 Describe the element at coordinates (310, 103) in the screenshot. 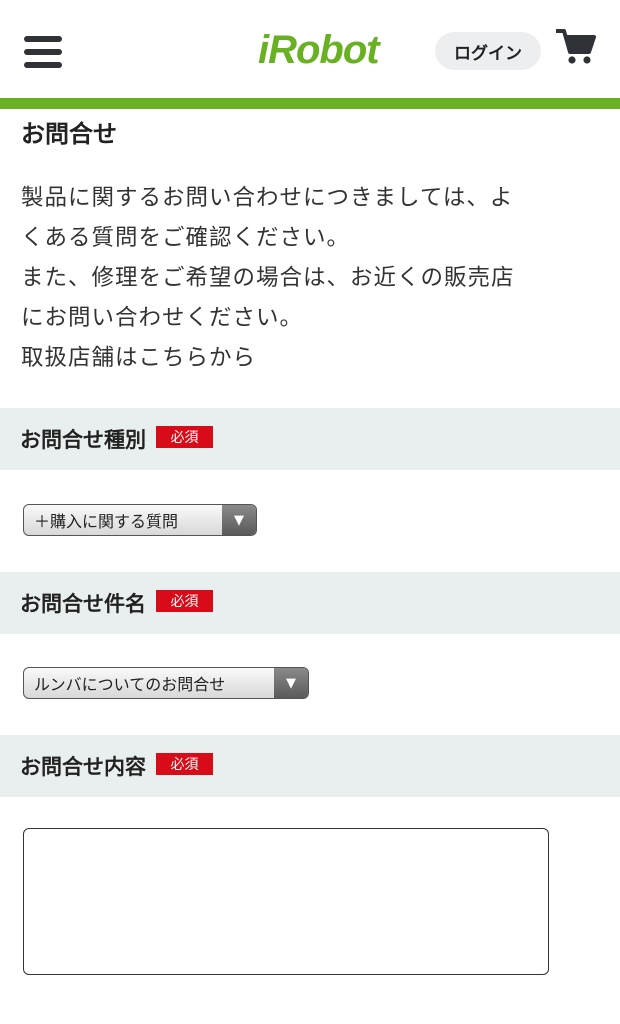

I see `header-accent-bar` at that location.